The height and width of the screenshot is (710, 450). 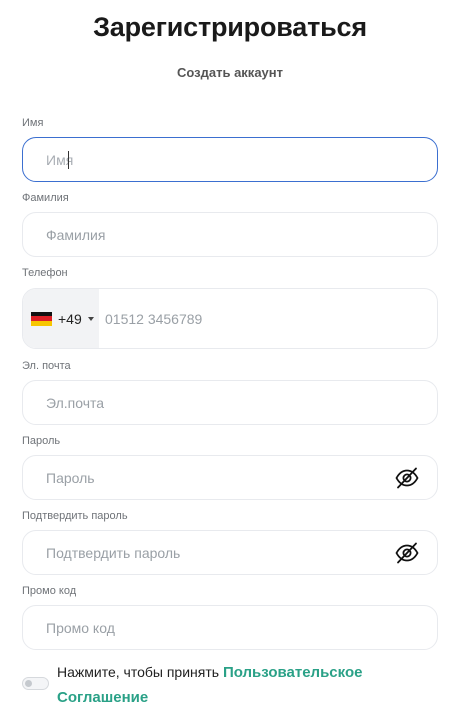 What do you see at coordinates (70, 318) in the screenshot?
I see `dial-code: +49` at bounding box center [70, 318].